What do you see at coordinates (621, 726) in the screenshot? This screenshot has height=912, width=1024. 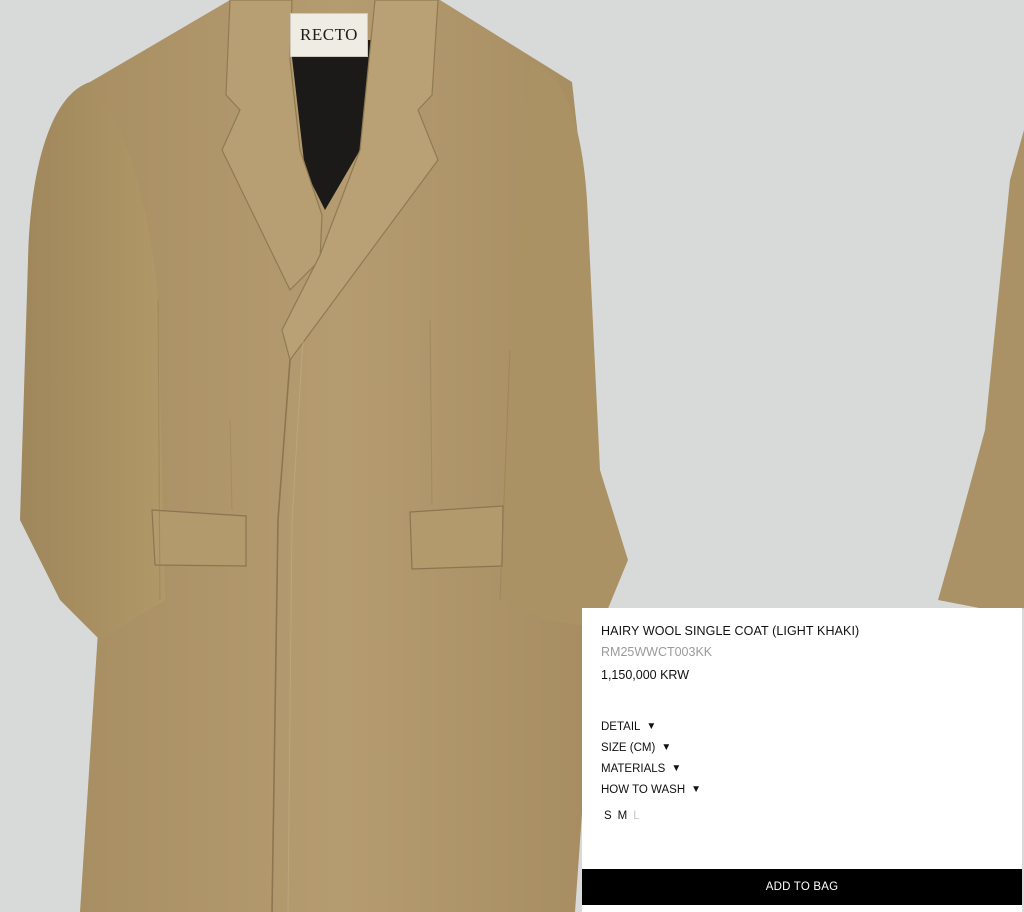 I see `accordion-label: DETAIL` at bounding box center [621, 726].